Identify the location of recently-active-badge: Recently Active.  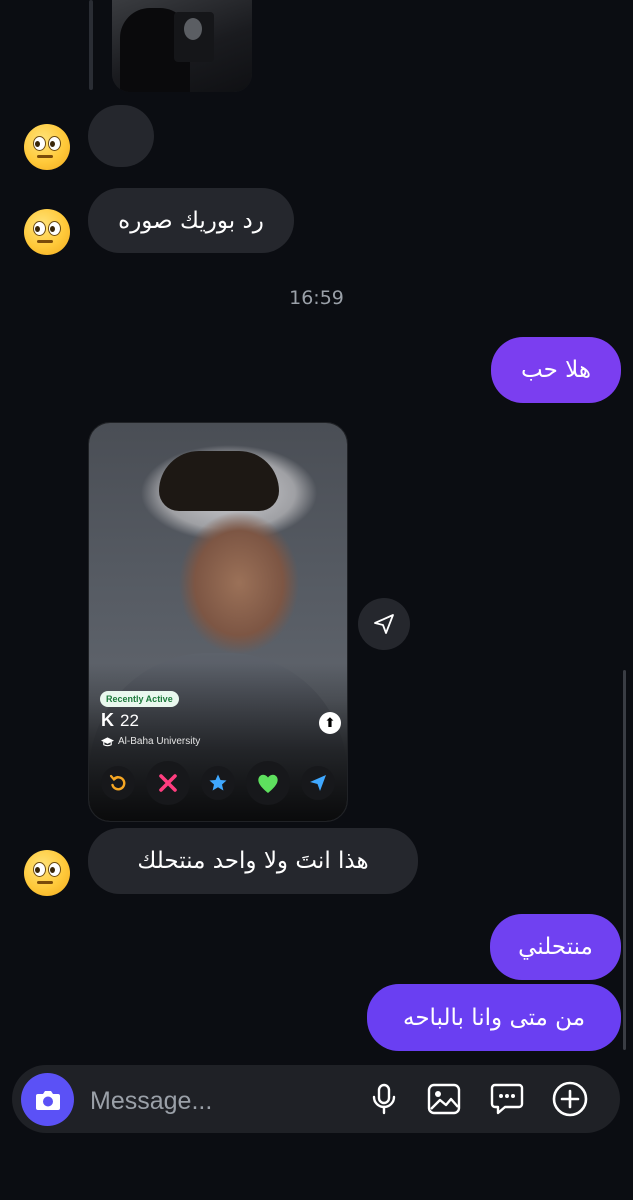
(139, 699).